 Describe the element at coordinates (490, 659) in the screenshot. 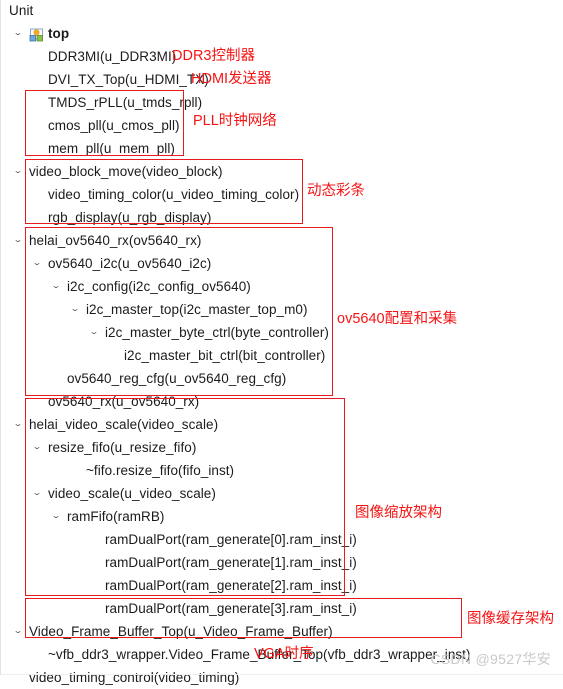

I see `watermark: CSDN @9527华安` at that location.